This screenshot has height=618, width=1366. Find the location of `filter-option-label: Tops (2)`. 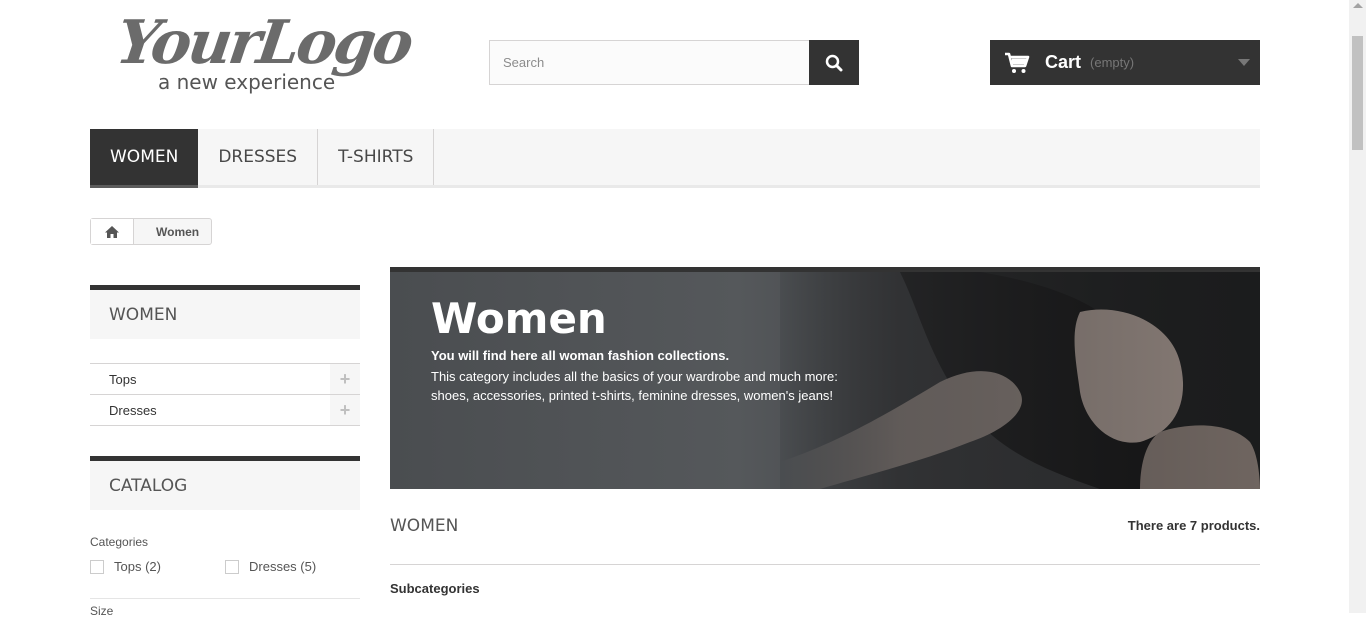

filter-option-label: Tops (2) is located at coordinates (137, 566).